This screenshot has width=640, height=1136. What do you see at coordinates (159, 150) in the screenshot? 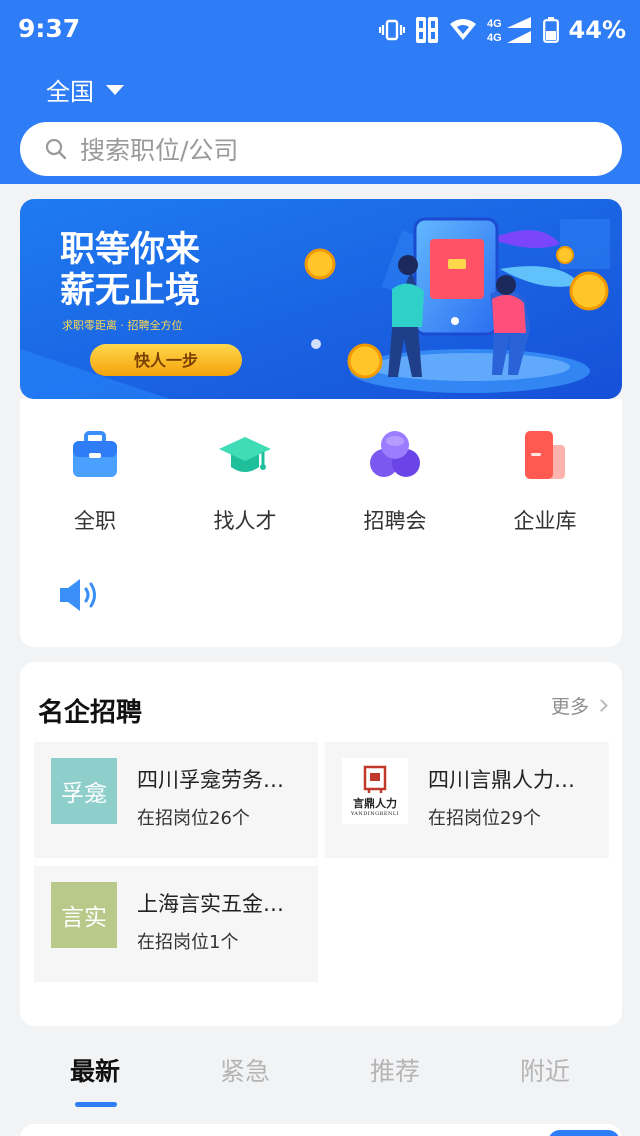
I see `search-placeholder: 搜索职位/公司` at bounding box center [159, 150].